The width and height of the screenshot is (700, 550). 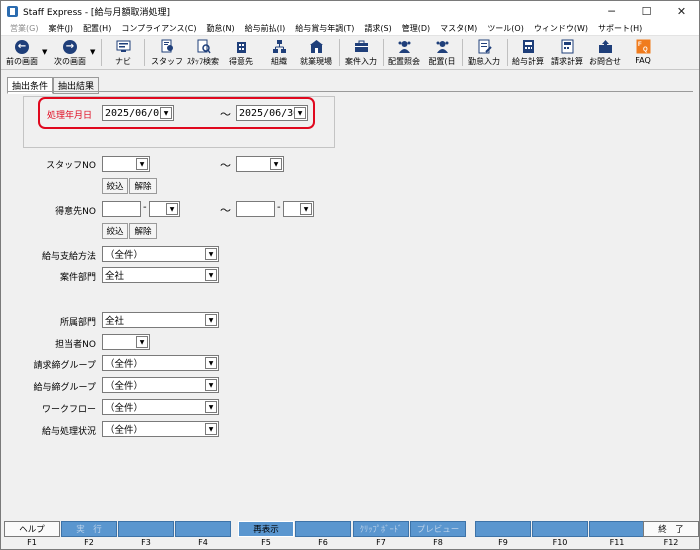 I want to click on forward-dropdown-icon: ▼, so click(x=92, y=52).